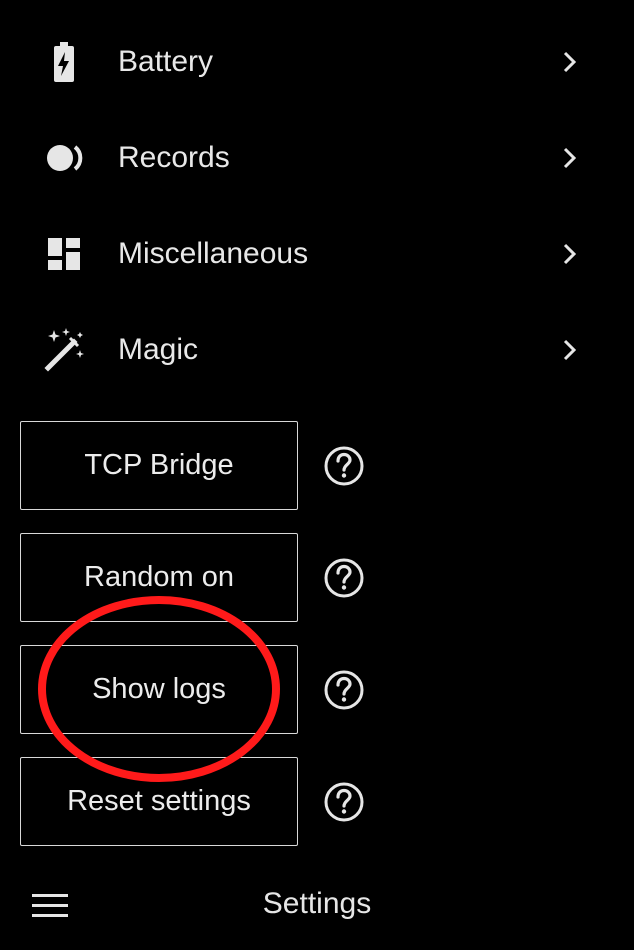 Image resolution: width=634 pixels, height=950 pixels. Describe the element at coordinates (64, 350) in the screenshot. I see `magic-wand-icon` at that location.